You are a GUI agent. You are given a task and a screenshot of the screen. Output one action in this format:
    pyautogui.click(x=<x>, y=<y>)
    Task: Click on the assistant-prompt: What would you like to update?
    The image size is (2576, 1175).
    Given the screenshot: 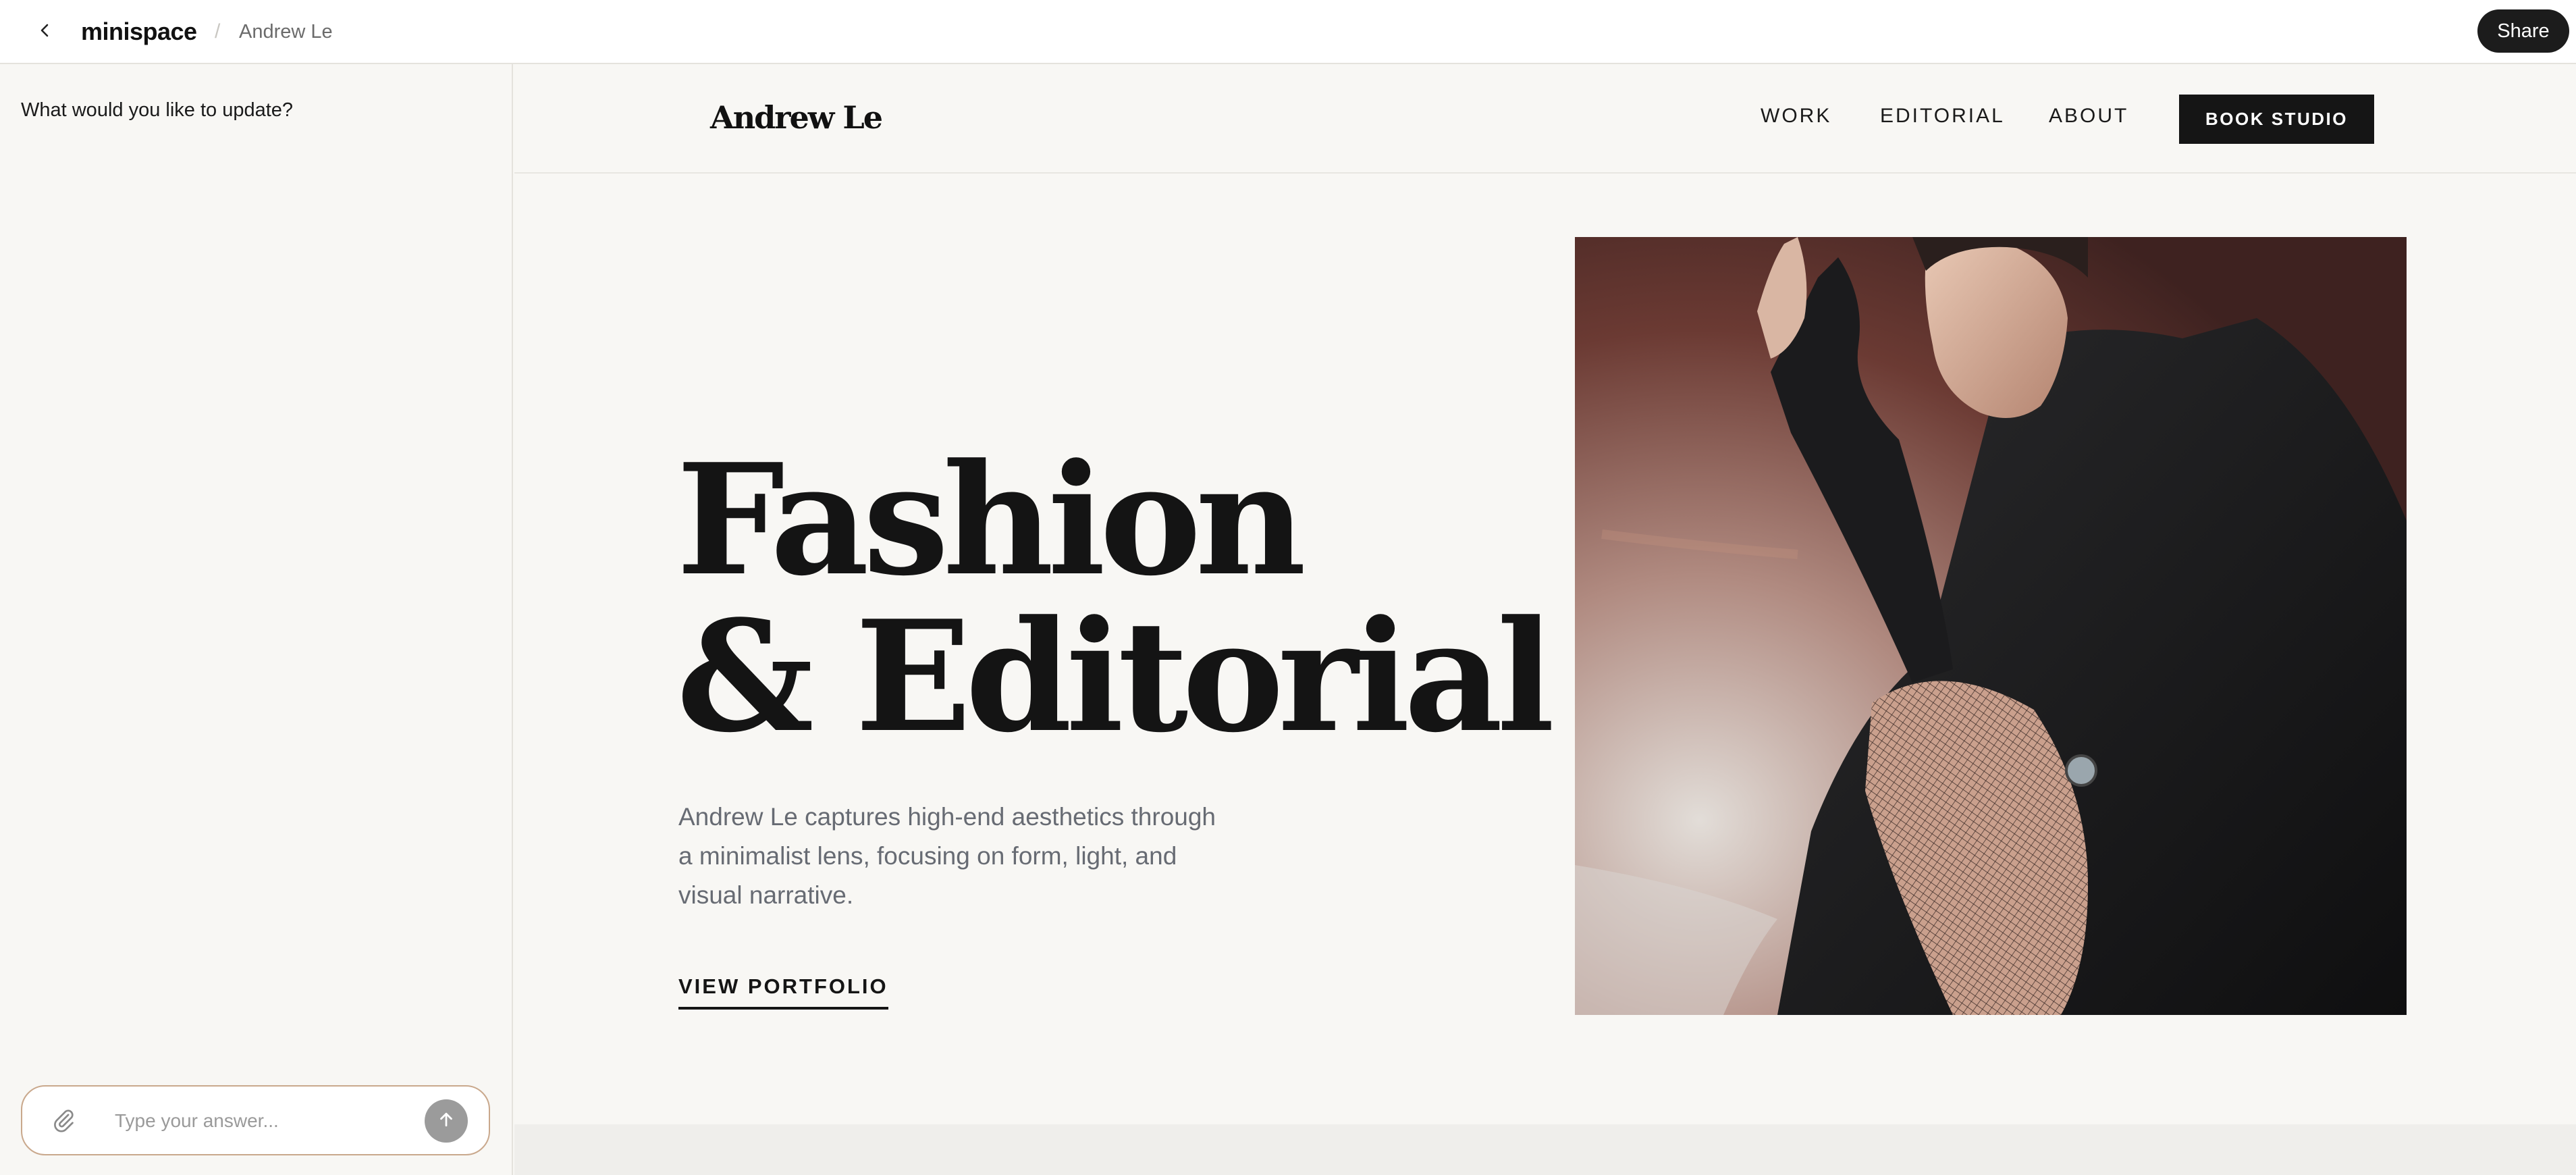 What is the action you would take?
    pyautogui.click(x=158, y=110)
    